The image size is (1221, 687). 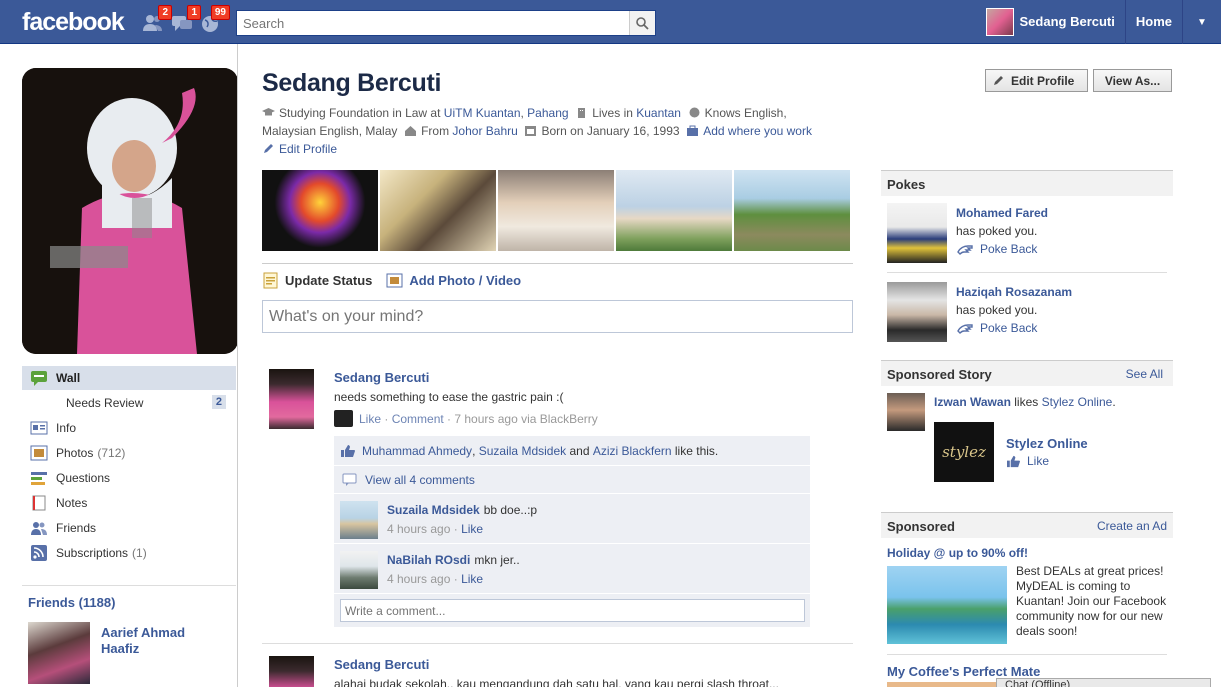 I want to click on nav-wall: Wall, so click(x=129, y=378).